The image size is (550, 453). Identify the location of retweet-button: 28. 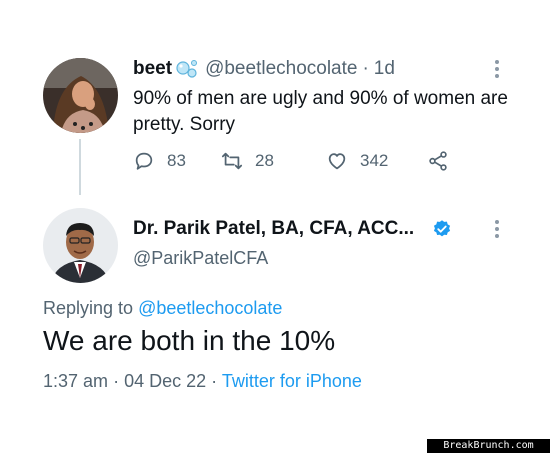
(247, 161).